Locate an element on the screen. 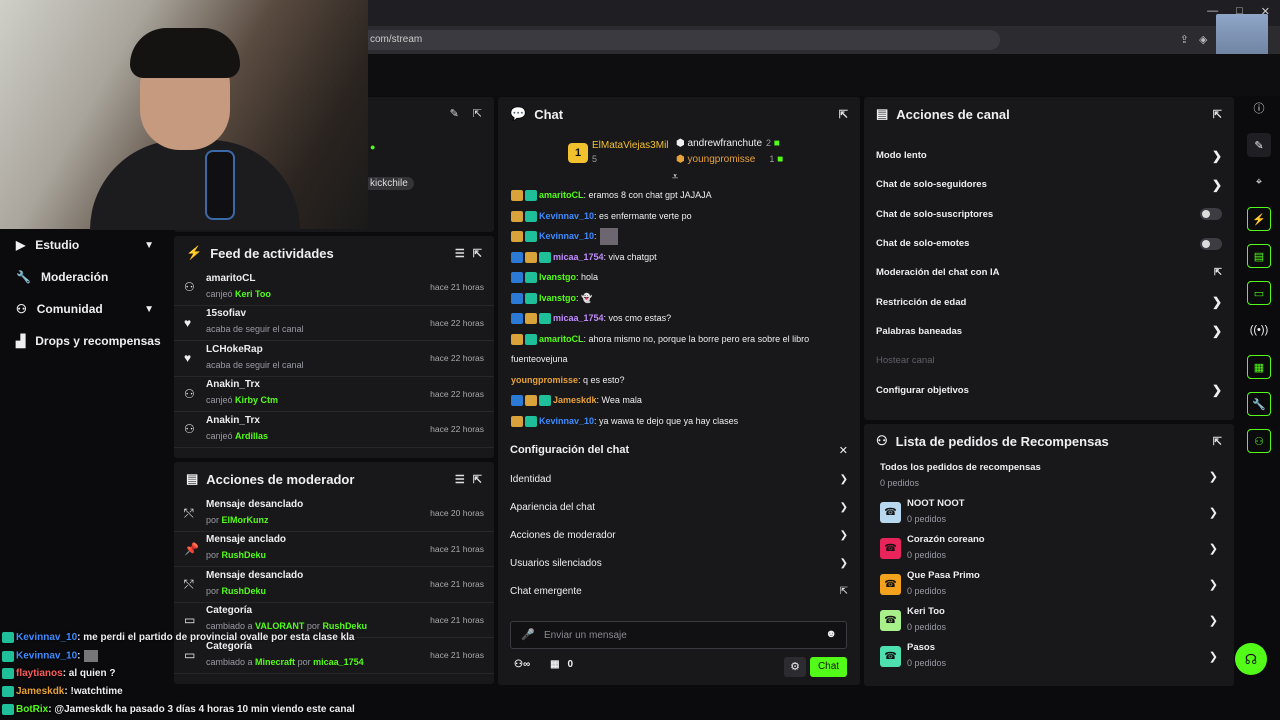 This screenshot has height=720, width=1280. chat-input: 🎤 Enviar un mensaje ☻ is located at coordinates (678, 635).